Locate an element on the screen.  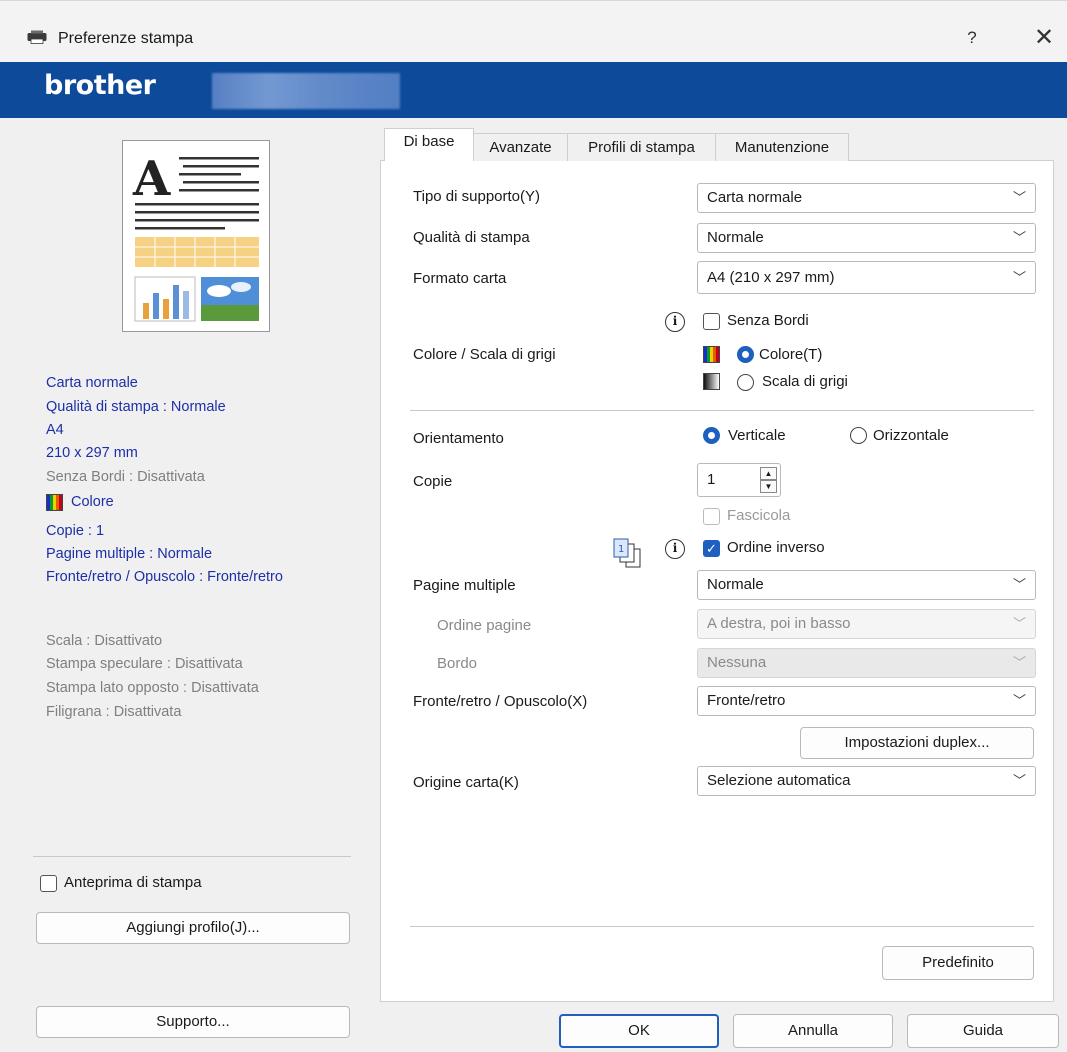
summary-media: Carta normale is located at coordinates (92, 383).